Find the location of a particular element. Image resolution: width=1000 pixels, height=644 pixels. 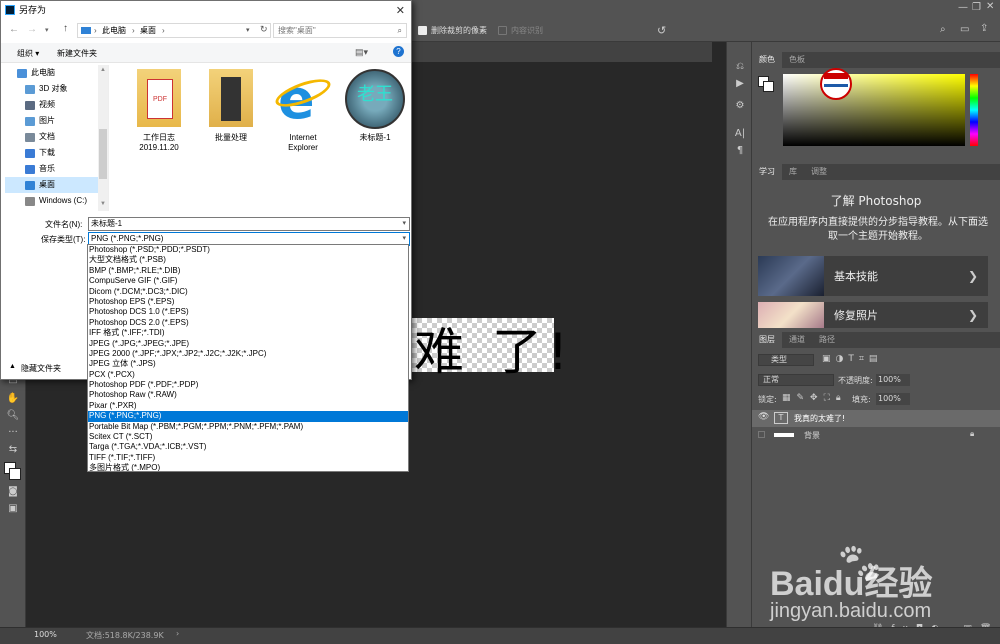

breadcrumb-item: 此电脑 is located at coordinates (114, 30).